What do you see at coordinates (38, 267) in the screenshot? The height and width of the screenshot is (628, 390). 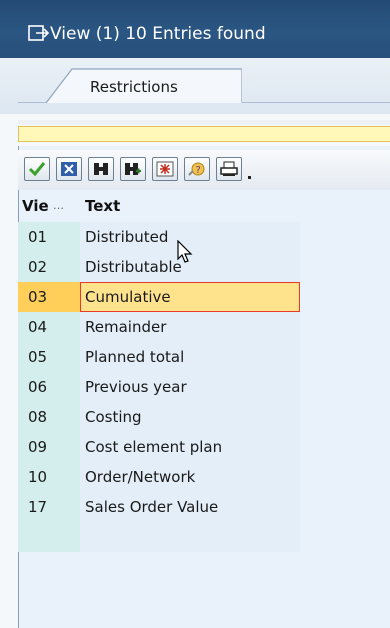 I see `row-code: 02` at bounding box center [38, 267].